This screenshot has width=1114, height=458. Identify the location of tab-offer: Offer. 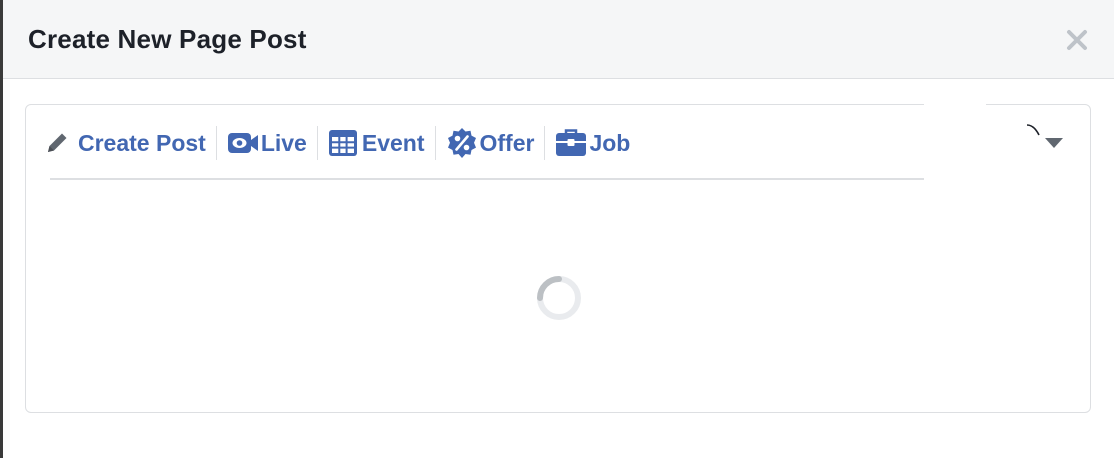
(490, 143).